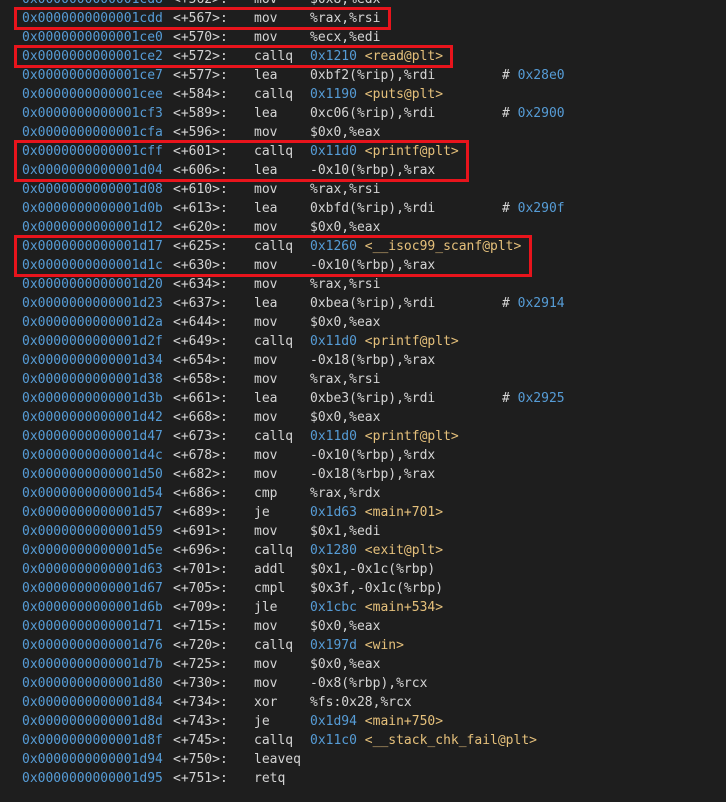  Describe the element at coordinates (200, 170) in the screenshot. I see `instruction-offset: <+606>:` at that location.